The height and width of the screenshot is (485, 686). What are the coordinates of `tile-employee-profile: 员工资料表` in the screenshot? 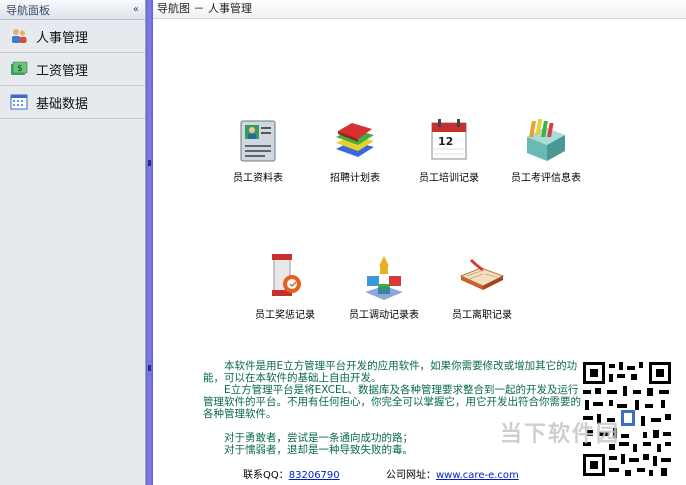 It's located at (258, 149).